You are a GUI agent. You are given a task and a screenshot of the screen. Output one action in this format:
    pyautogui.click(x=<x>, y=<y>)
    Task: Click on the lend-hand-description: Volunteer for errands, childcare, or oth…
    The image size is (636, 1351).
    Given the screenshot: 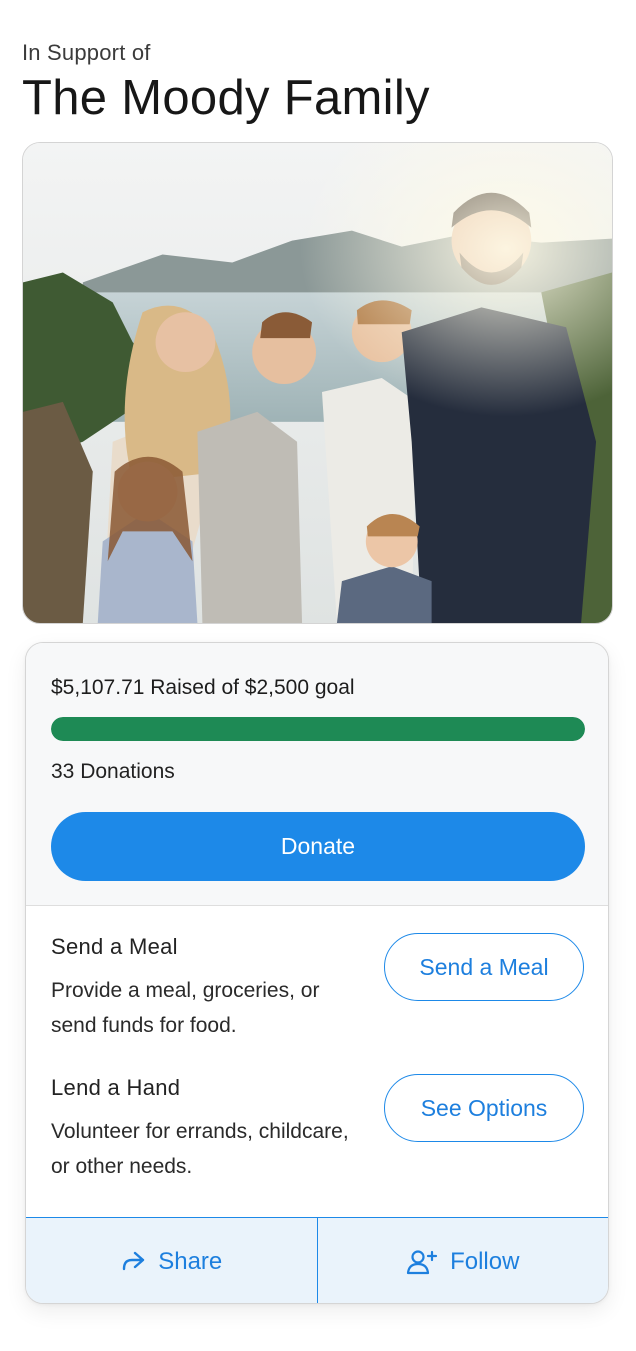 What is the action you would take?
    pyautogui.click(x=200, y=1149)
    